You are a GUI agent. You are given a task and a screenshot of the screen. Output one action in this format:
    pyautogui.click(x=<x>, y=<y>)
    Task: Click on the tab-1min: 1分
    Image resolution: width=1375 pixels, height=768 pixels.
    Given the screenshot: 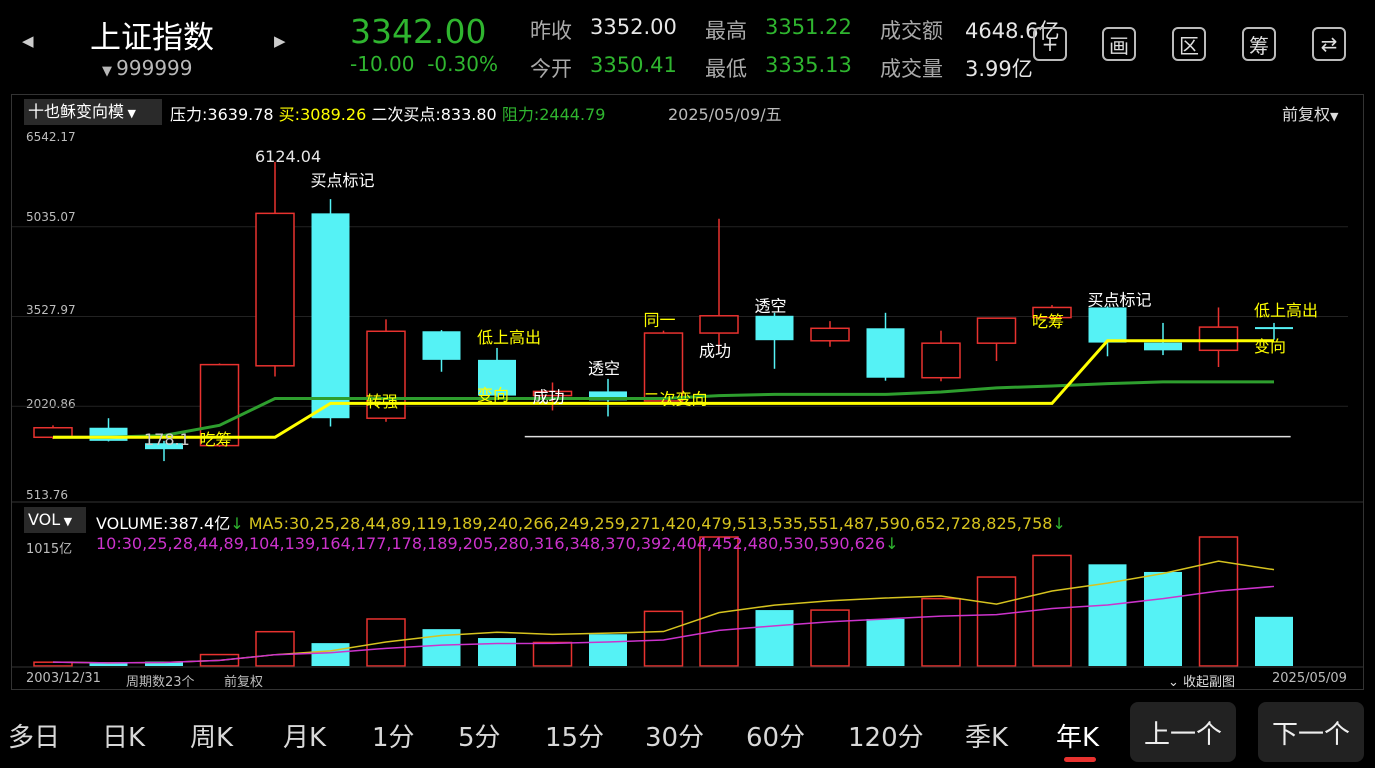 What is the action you would take?
    pyautogui.click(x=393, y=735)
    